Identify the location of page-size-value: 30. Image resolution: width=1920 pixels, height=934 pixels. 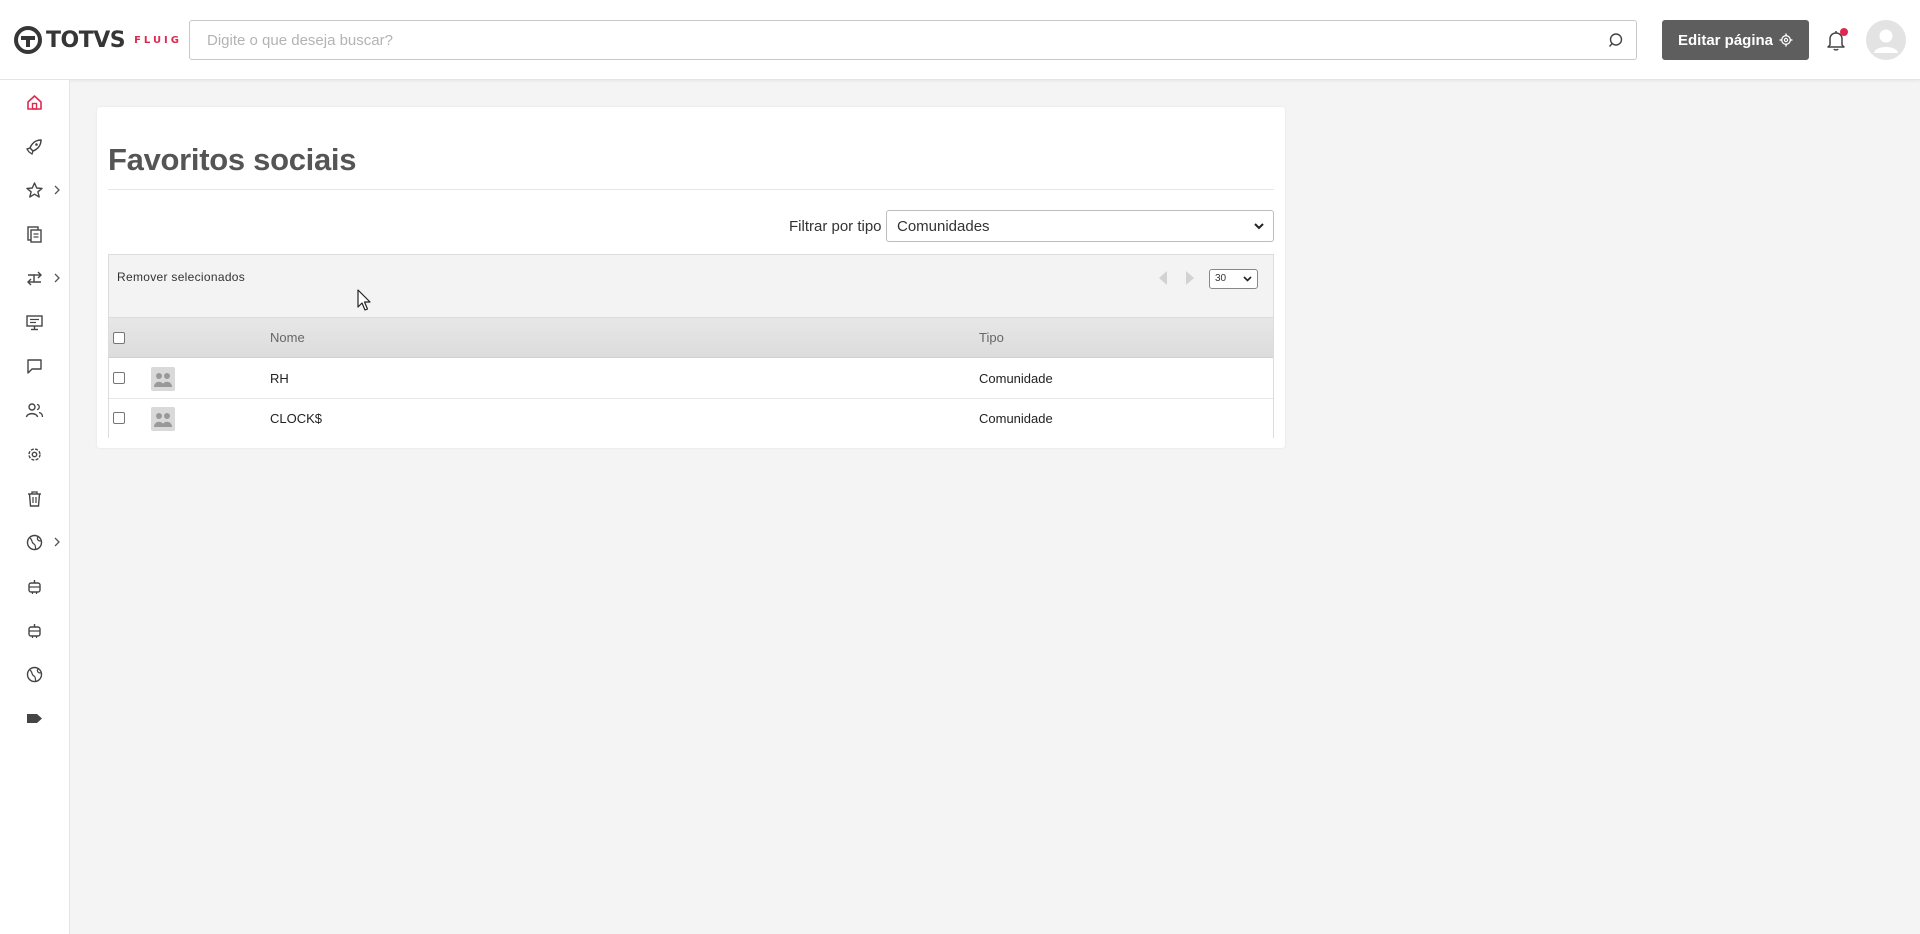
(1221, 278).